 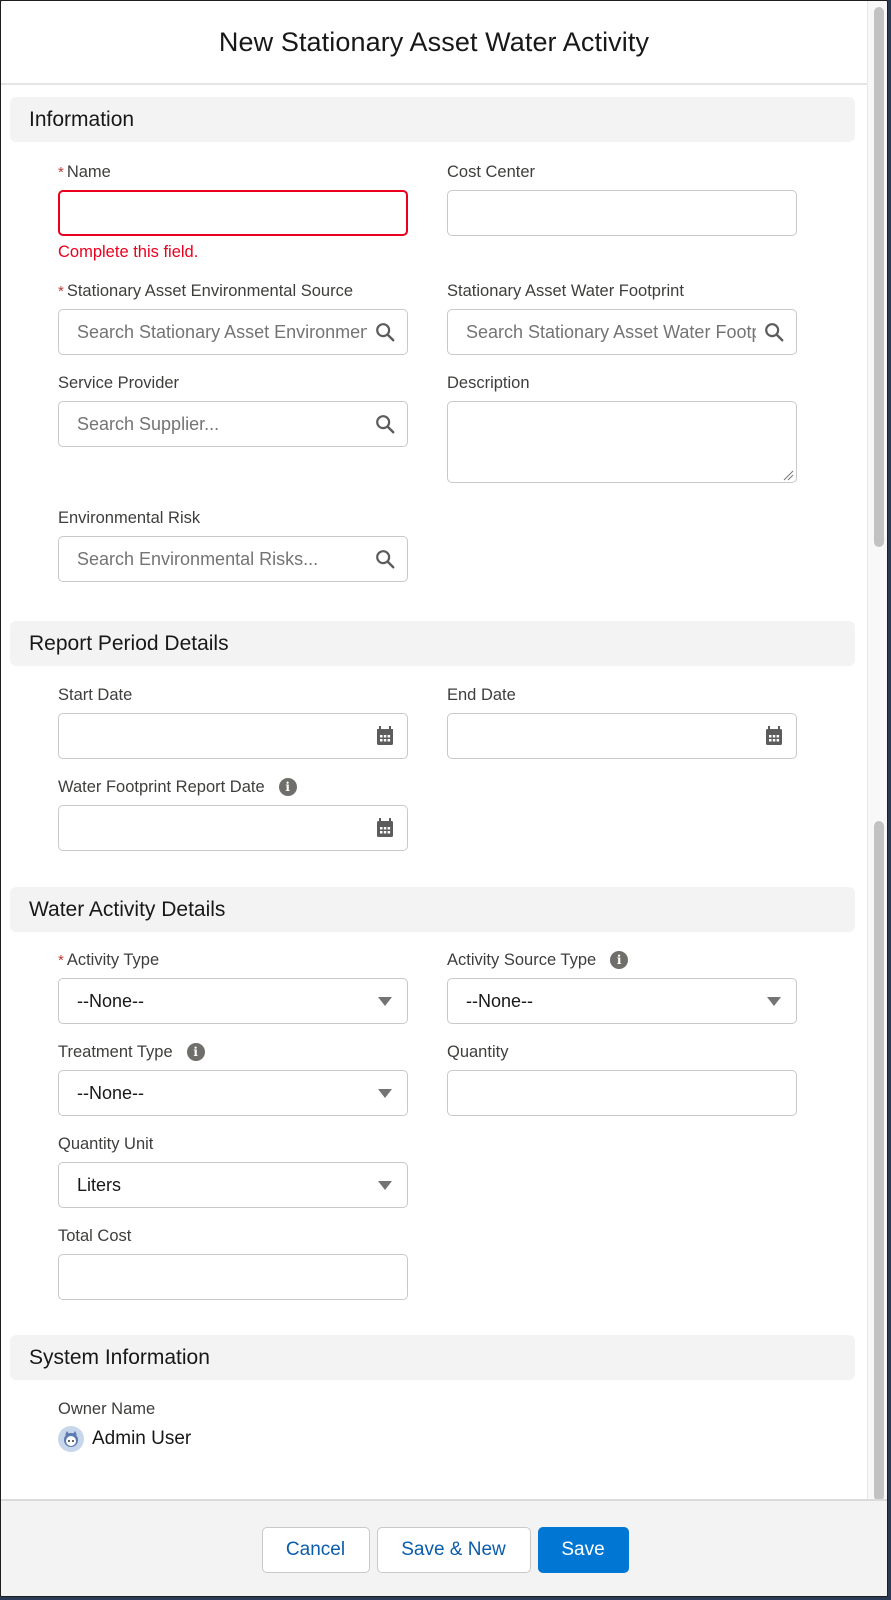 What do you see at coordinates (622, 172) in the screenshot?
I see `cost-center-label: Cost Center` at bounding box center [622, 172].